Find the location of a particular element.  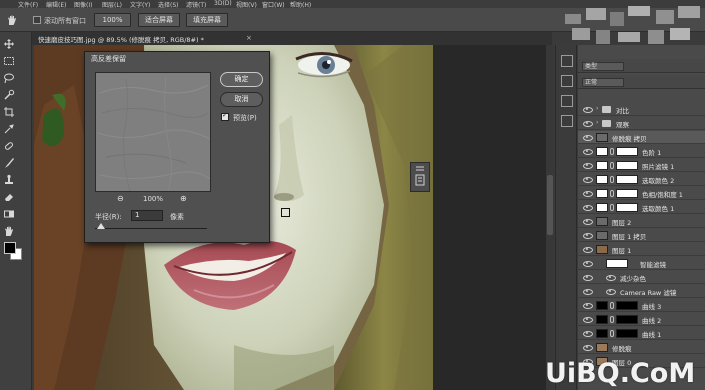

layer-row: 选取颜色 1 is located at coordinates (641, 207).